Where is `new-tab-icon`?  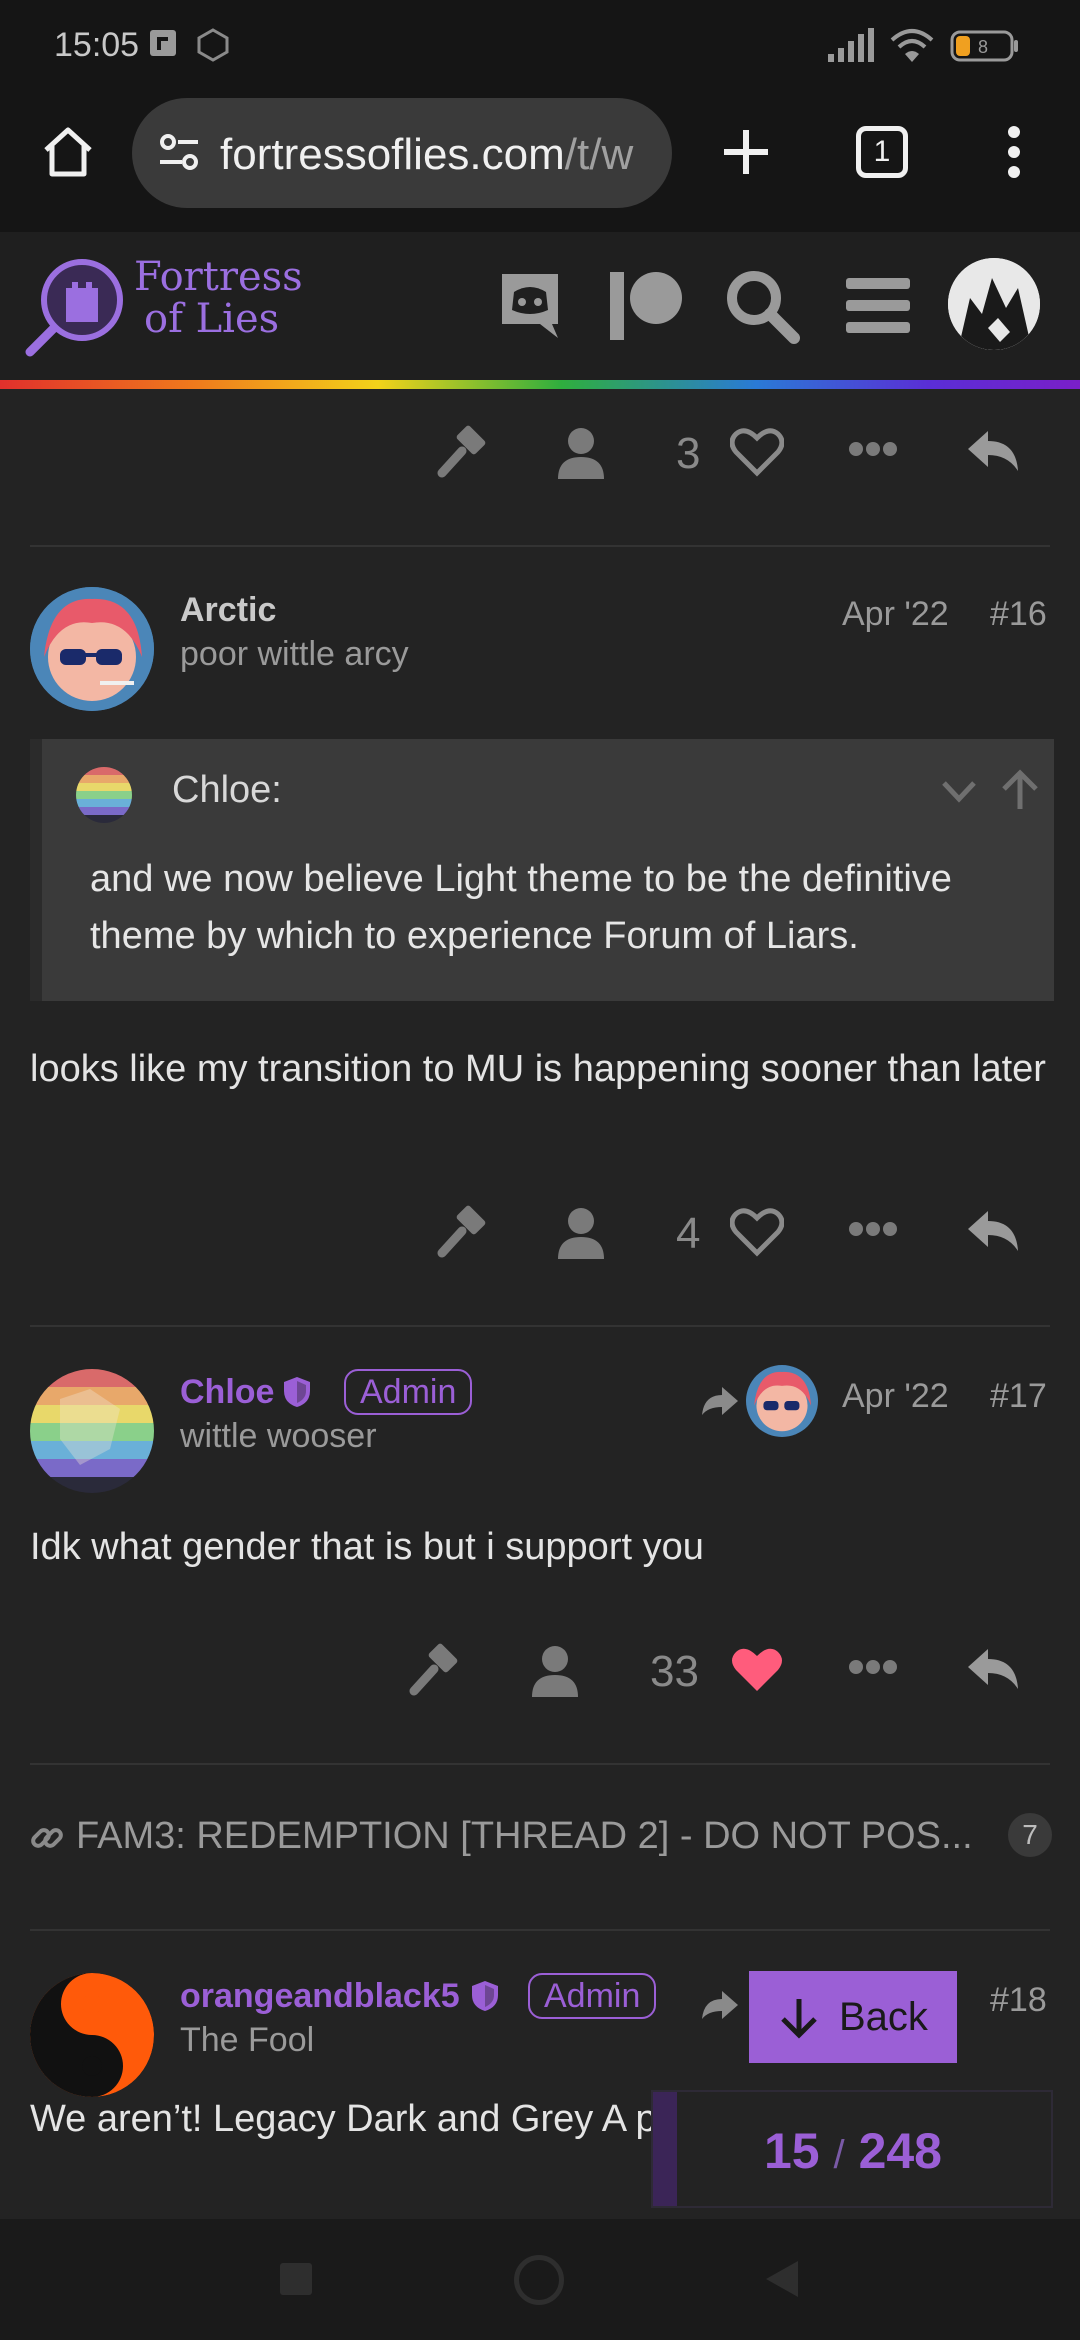
new-tab-icon is located at coordinates (746, 154).